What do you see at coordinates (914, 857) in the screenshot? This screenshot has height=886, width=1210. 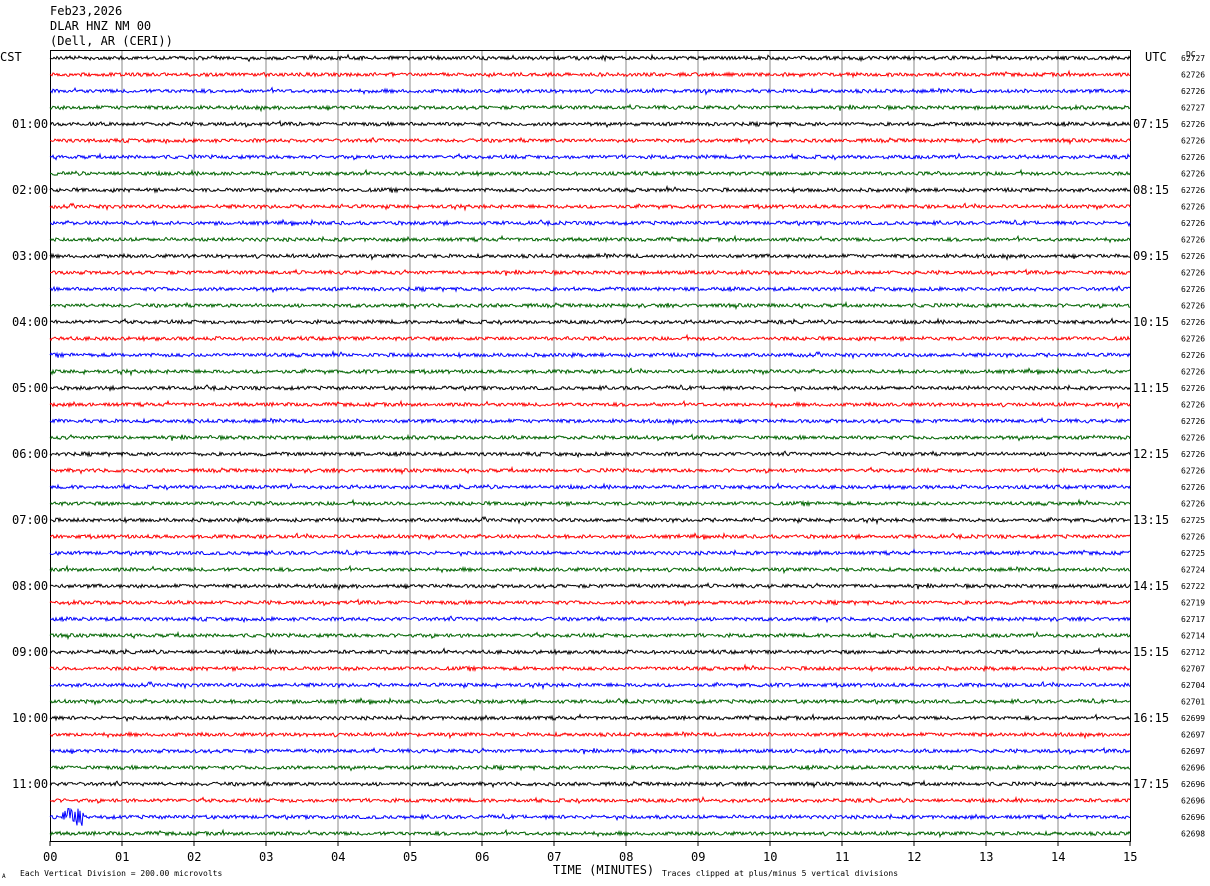 I see `x-tick-label: 12` at bounding box center [914, 857].